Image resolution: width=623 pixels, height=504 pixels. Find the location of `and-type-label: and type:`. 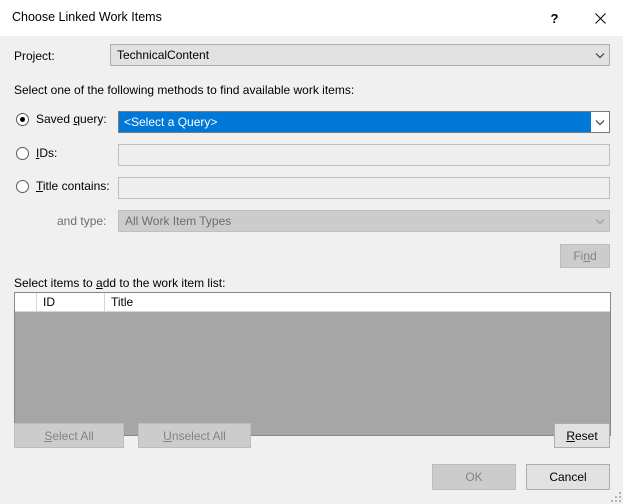

and-type-label: and type: is located at coordinates (82, 221).